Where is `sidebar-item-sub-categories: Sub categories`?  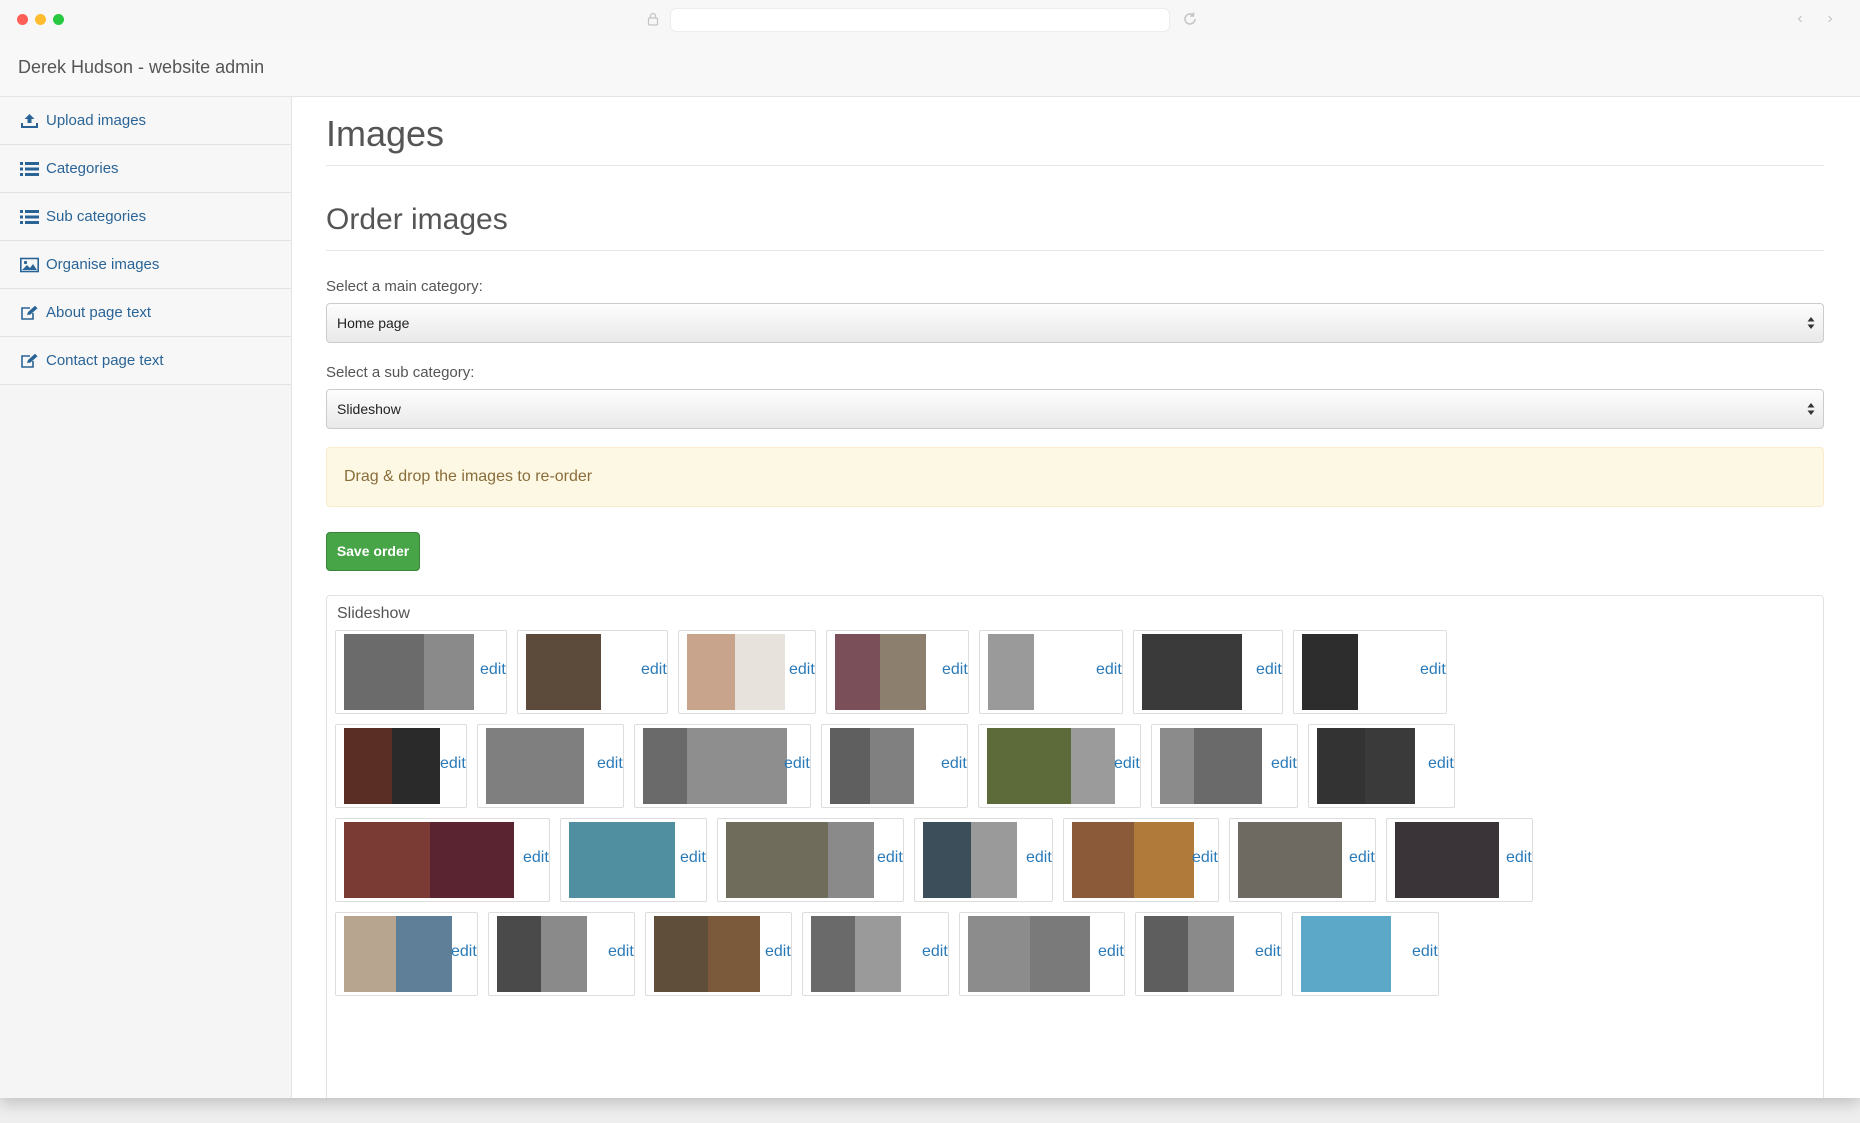 sidebar-item-sub-categories: Sub categories is located at coordinates (145, 217).